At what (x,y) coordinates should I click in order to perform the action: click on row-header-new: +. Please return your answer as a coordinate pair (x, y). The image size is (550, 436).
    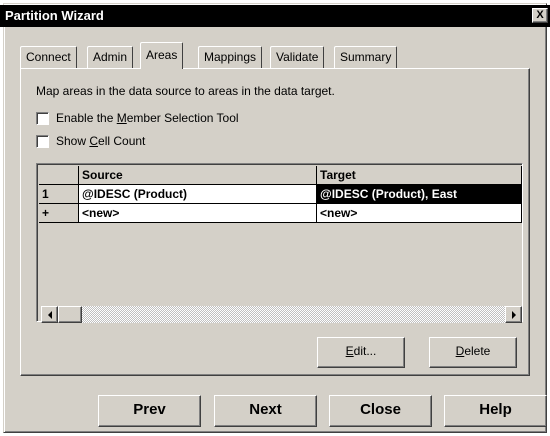
    Looking at the image, I should click on (59, 213).